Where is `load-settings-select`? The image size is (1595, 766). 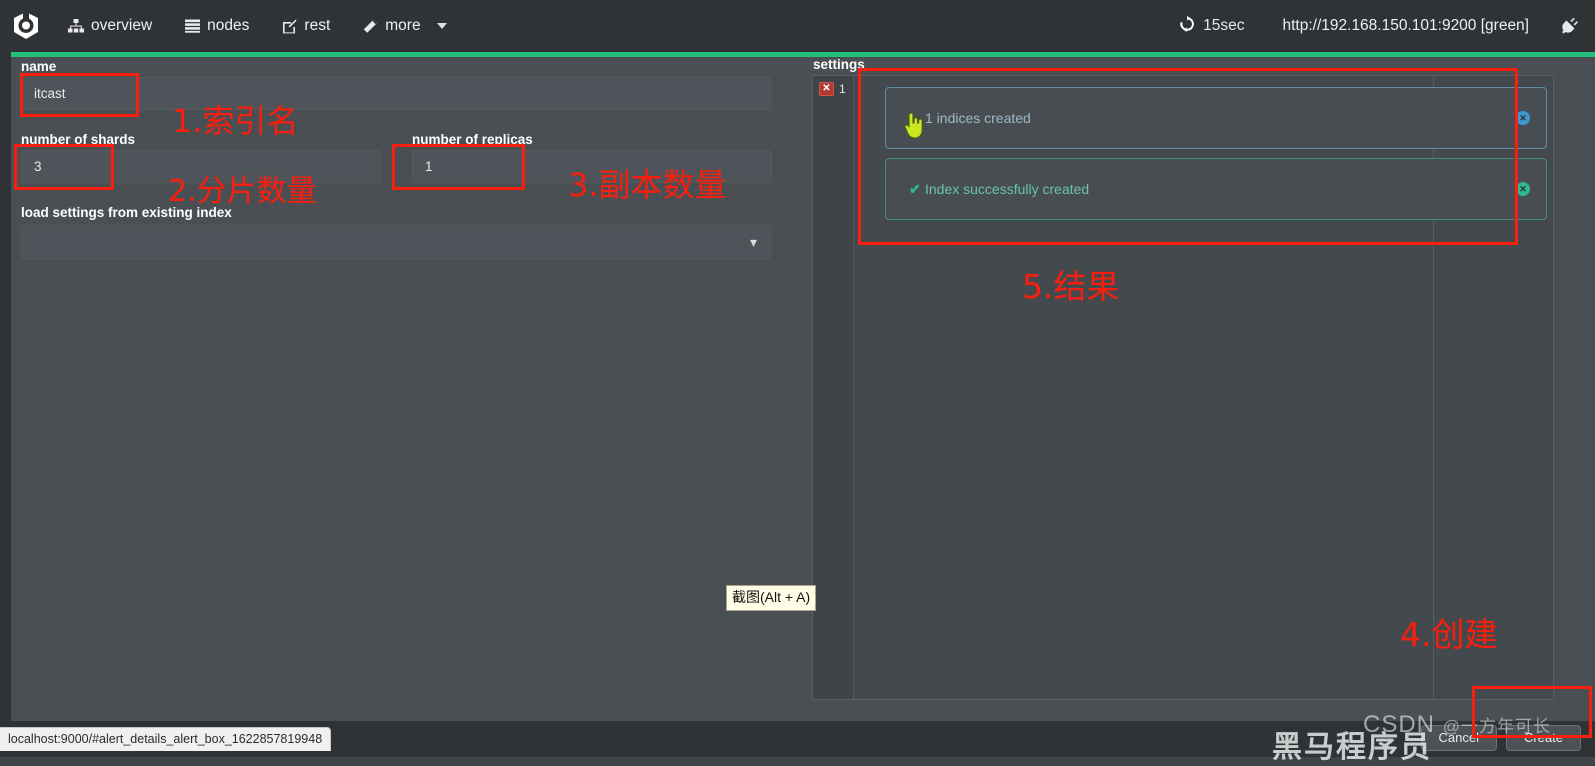 load-settings-select is located at coordinates (396, 242).